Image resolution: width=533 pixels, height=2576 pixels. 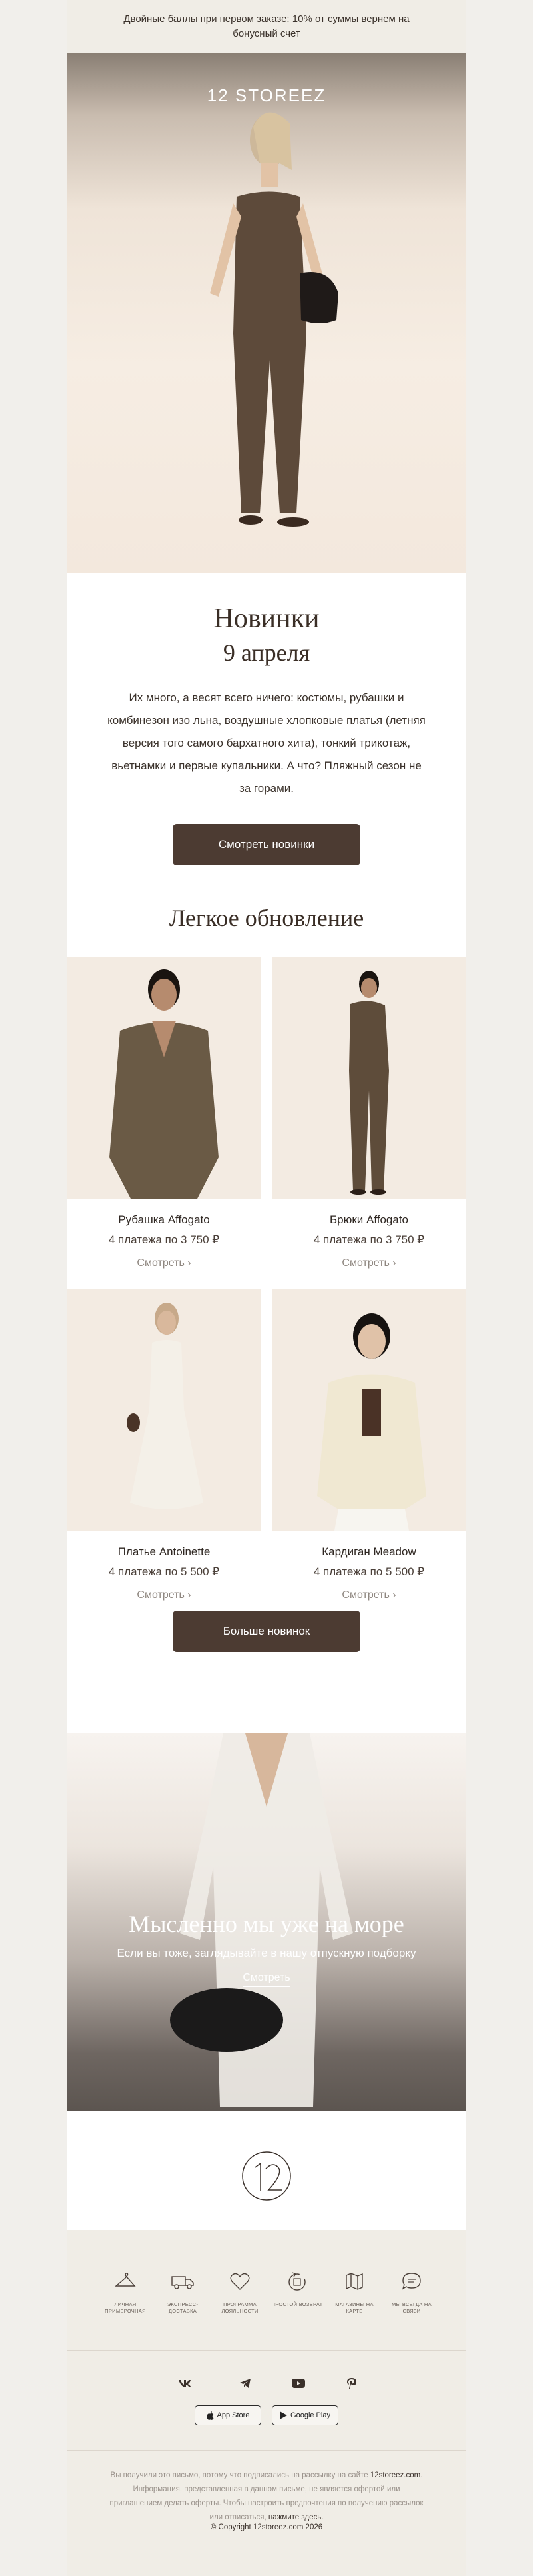 What do you see at coordinates (266, 652) in the screenshot?
I see `new-arrivals-date: 9 апреля` at bounding box center [266, 652].